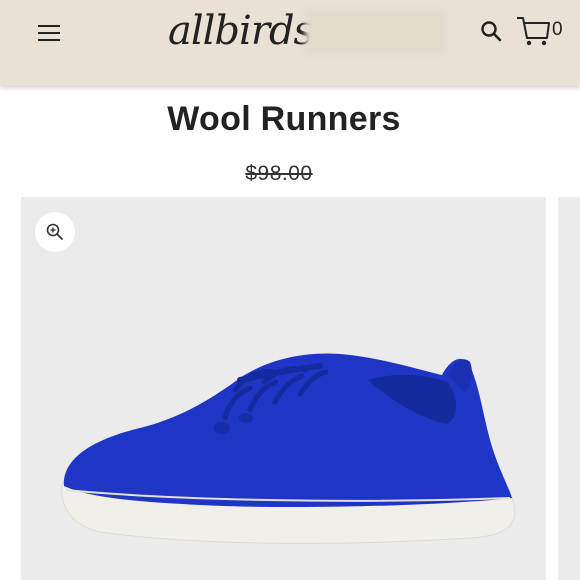 The image size is (580, 580). What do you see at coordinates (375, 32) in the screenshot?
I see `blurred-overlay` at bounding box center [375, 32].